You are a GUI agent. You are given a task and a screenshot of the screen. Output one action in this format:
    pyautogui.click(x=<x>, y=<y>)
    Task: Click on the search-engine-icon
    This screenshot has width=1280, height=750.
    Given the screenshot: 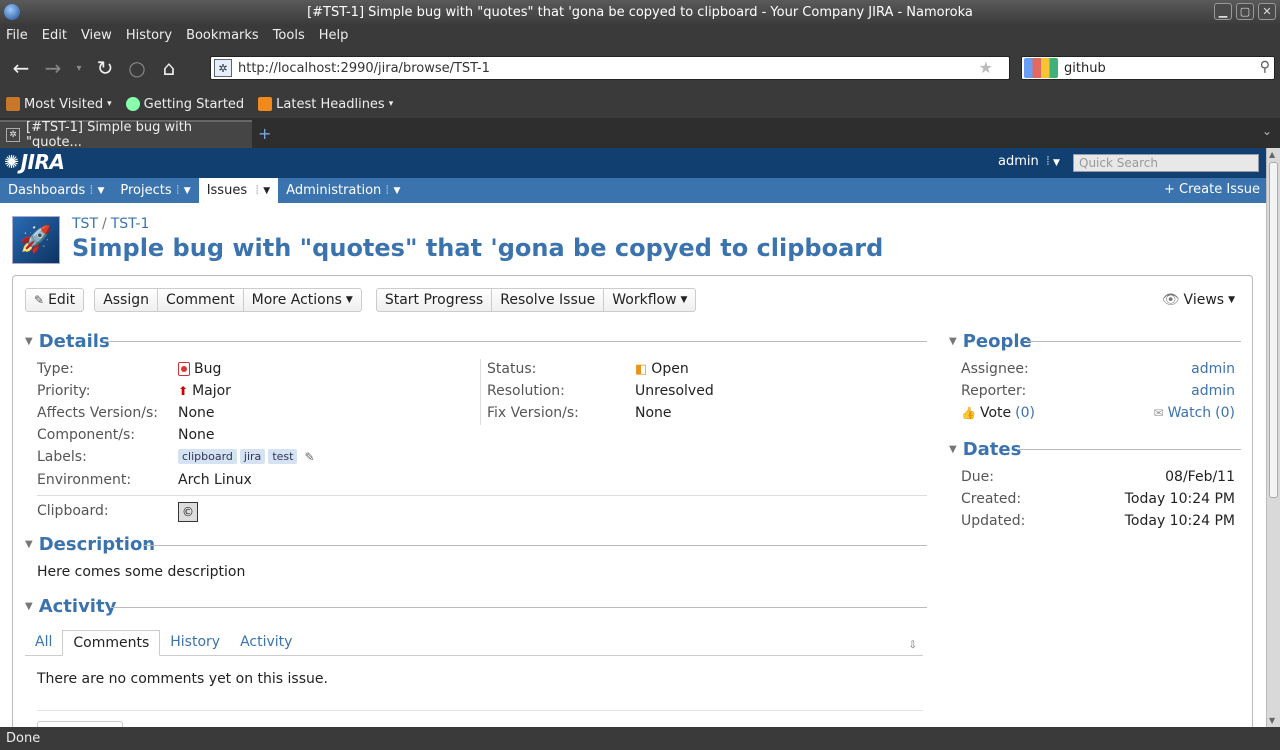 What is the action you would take?
    pyautogui.click(x=1041, y=68)
    